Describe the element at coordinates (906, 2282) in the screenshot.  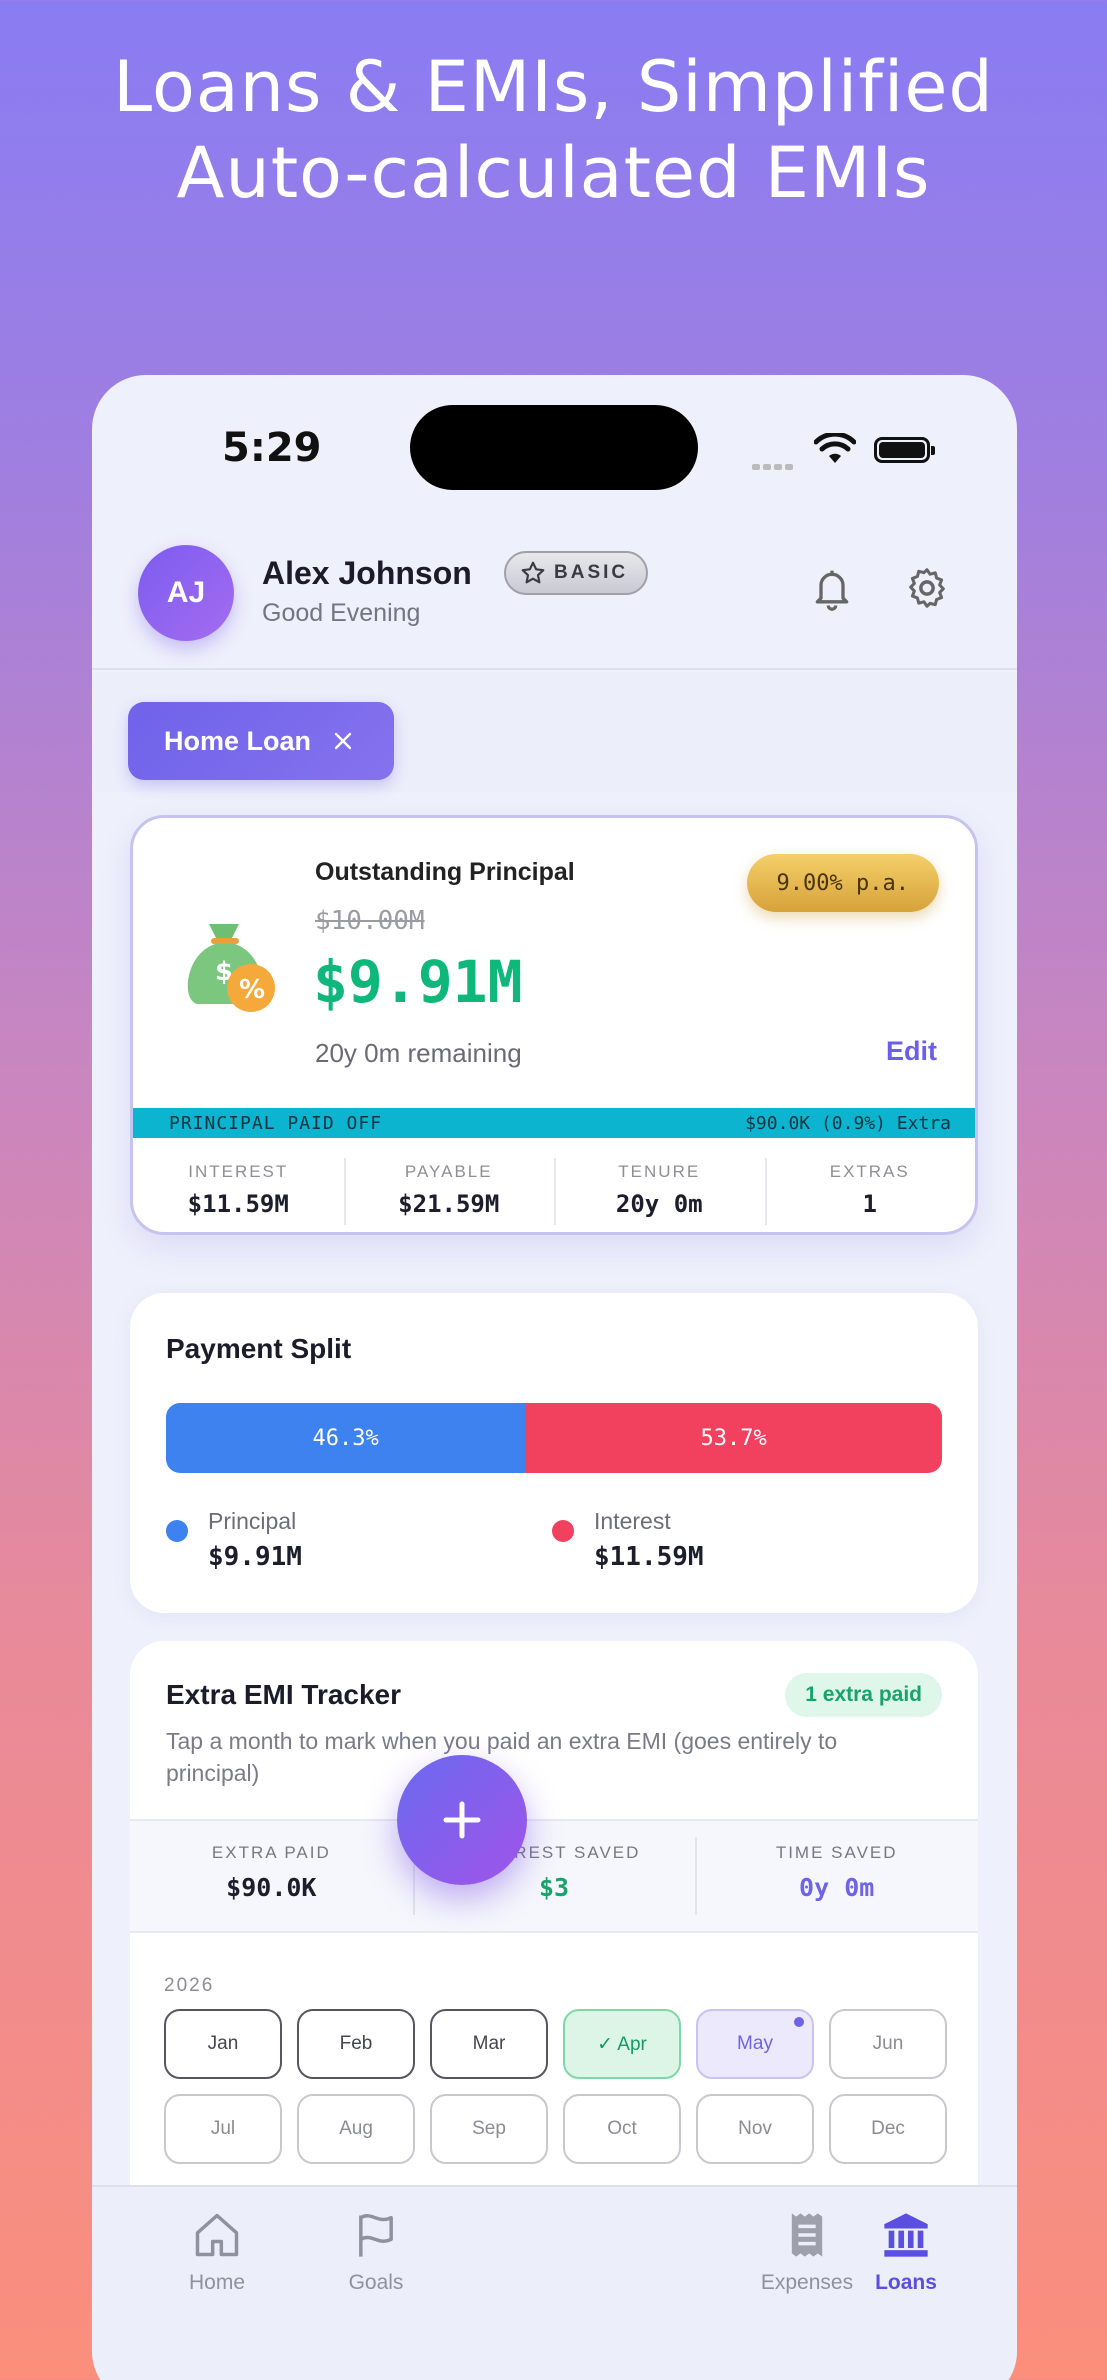
I see `tab-label: Loans` at that location.